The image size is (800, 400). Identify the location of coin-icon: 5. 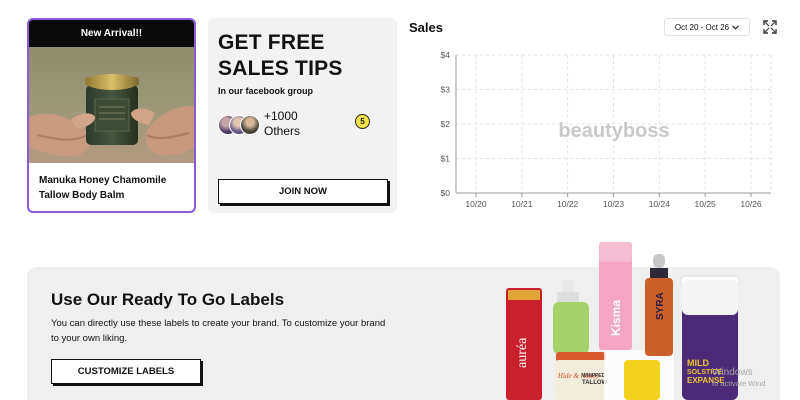
(362, 121).